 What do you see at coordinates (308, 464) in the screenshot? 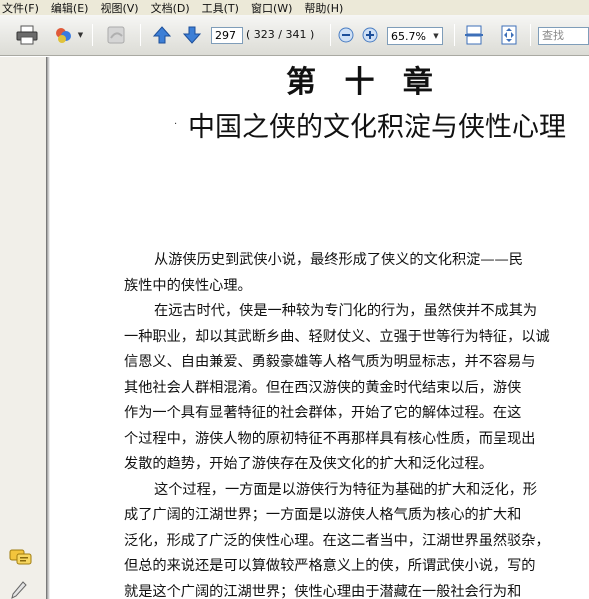
I see `text-line: 发散的趋势，开始了游侠存在及侠文化的扩大和泛化过程。` at bounding box center [308, 464].